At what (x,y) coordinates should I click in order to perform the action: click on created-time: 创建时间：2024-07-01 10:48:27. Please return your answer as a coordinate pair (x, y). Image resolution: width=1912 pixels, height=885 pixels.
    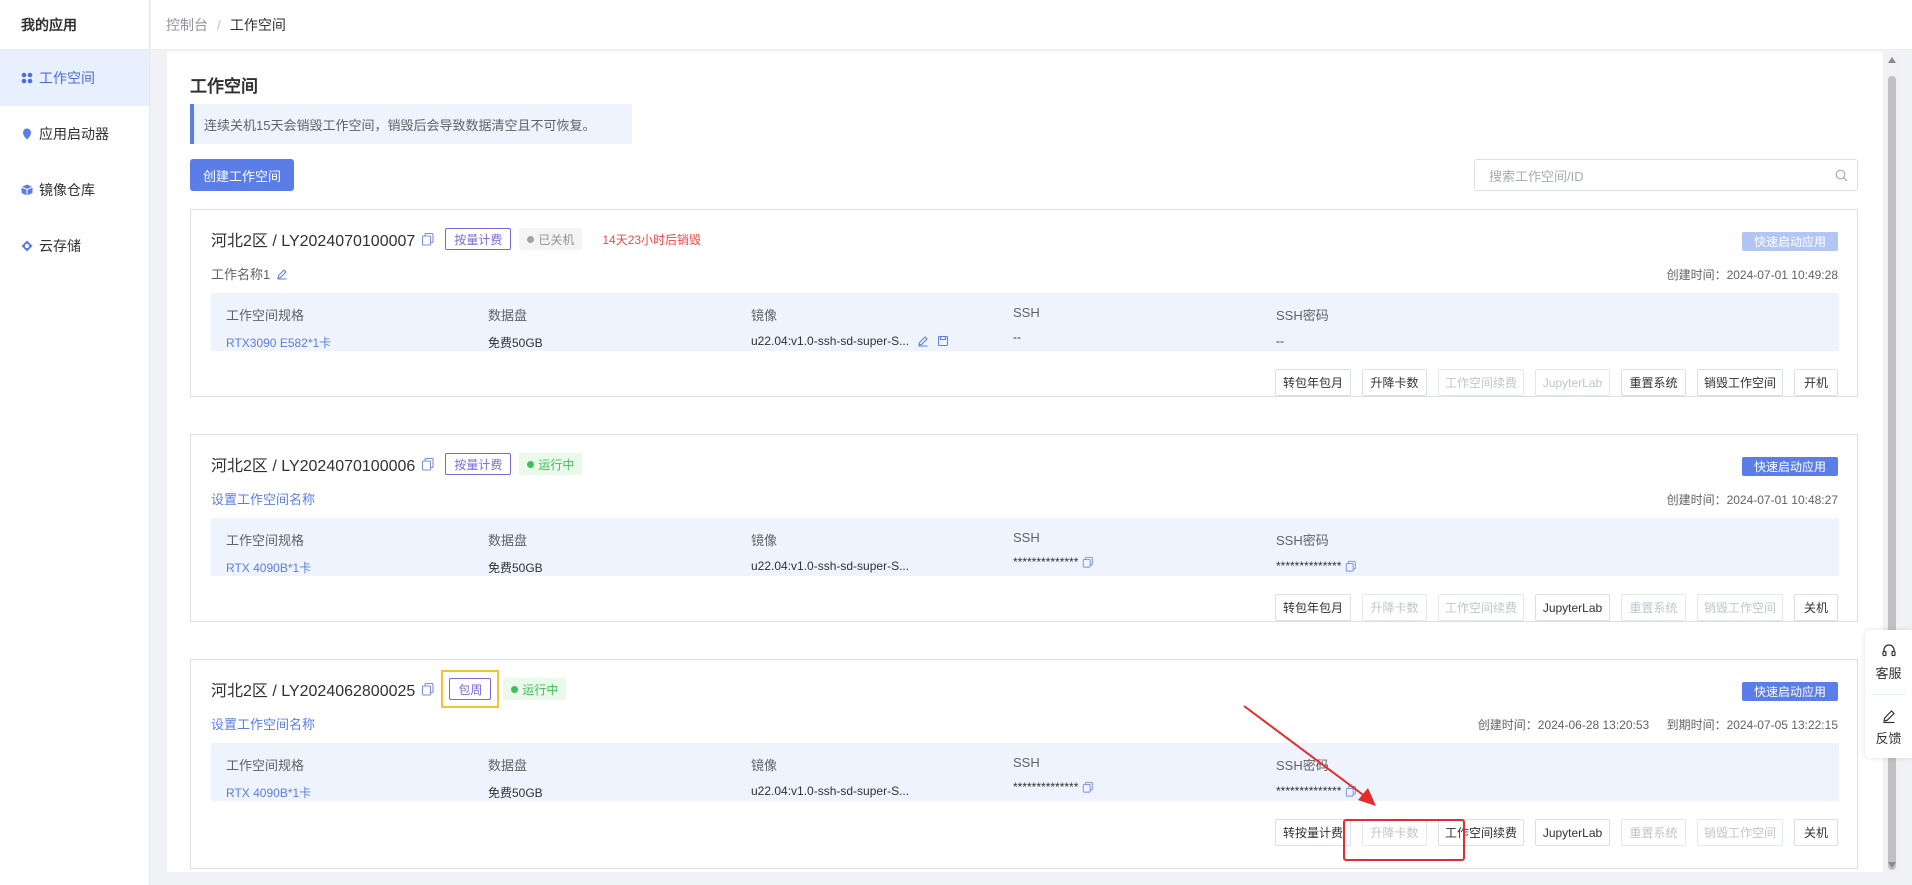
    Looking at the image, I should click on (1752, 500).